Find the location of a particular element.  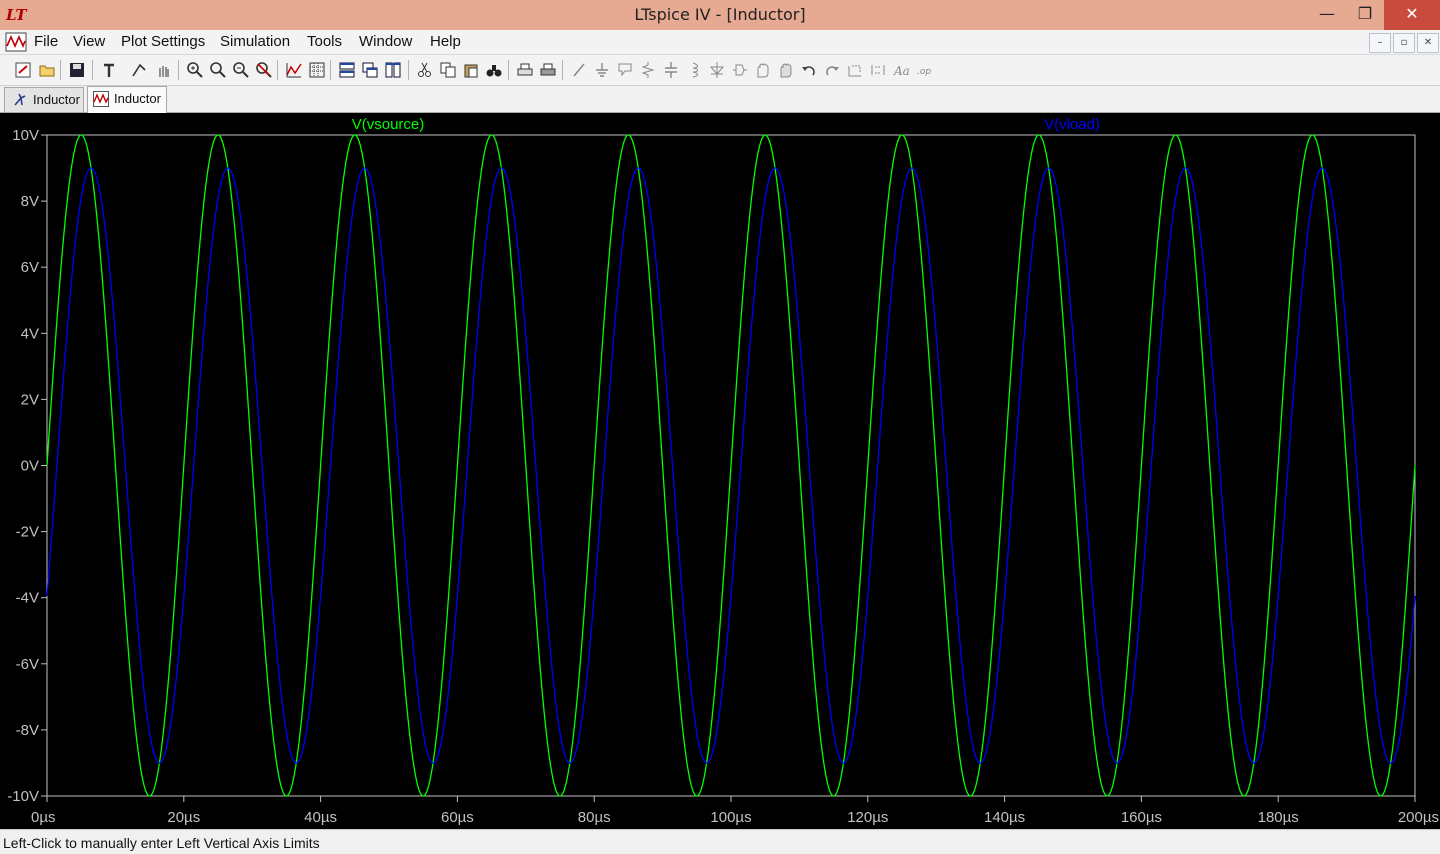

x-tick-label: 140µs is located at coordinates (1004, 817).